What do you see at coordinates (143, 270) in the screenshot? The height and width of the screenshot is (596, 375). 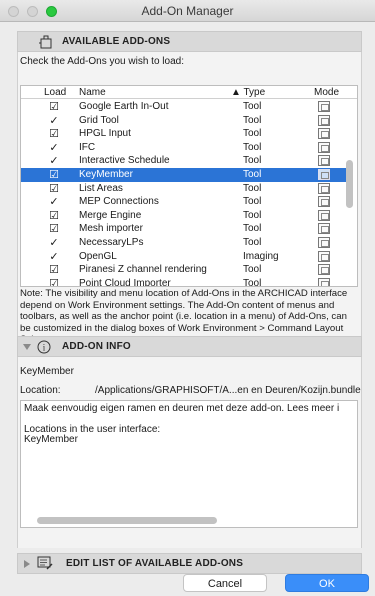 I see `addon-name-cell: Piranesi Z channel rendering` at bounding box center [143, 270].